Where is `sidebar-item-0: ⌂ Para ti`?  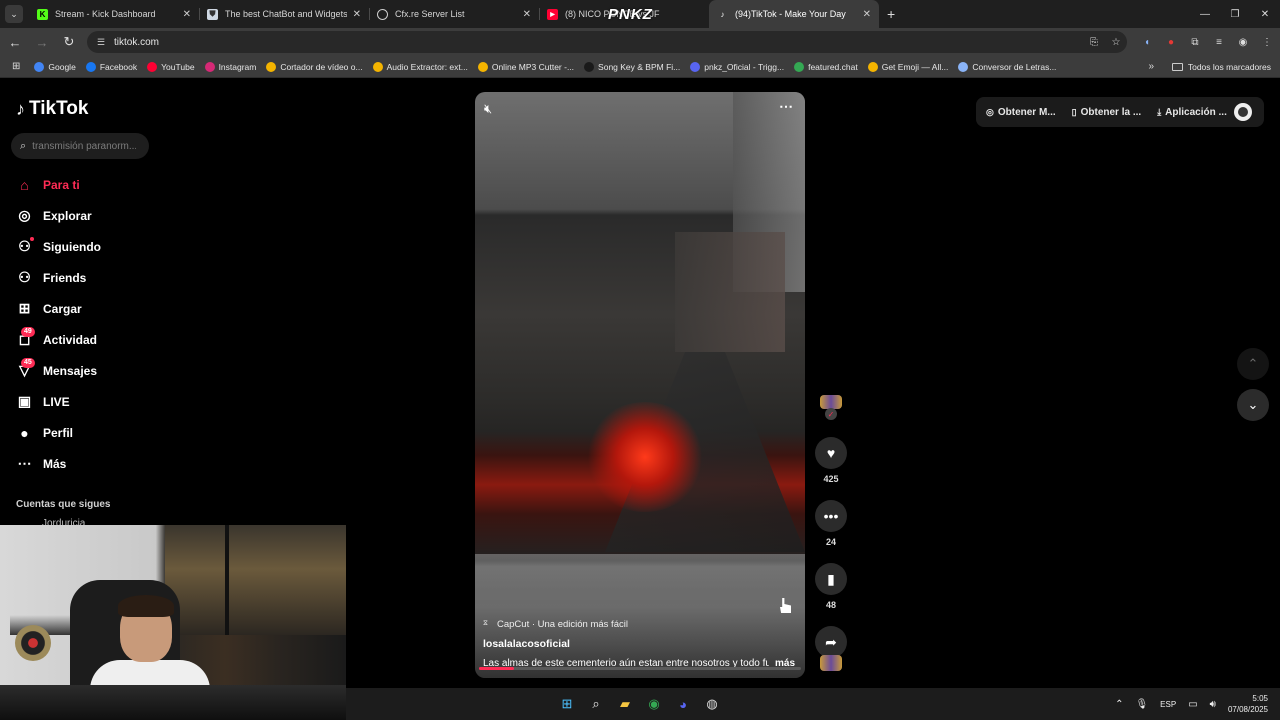 sidebar-item-0: ⌂ Para ti is located at coordinates (96, 184).